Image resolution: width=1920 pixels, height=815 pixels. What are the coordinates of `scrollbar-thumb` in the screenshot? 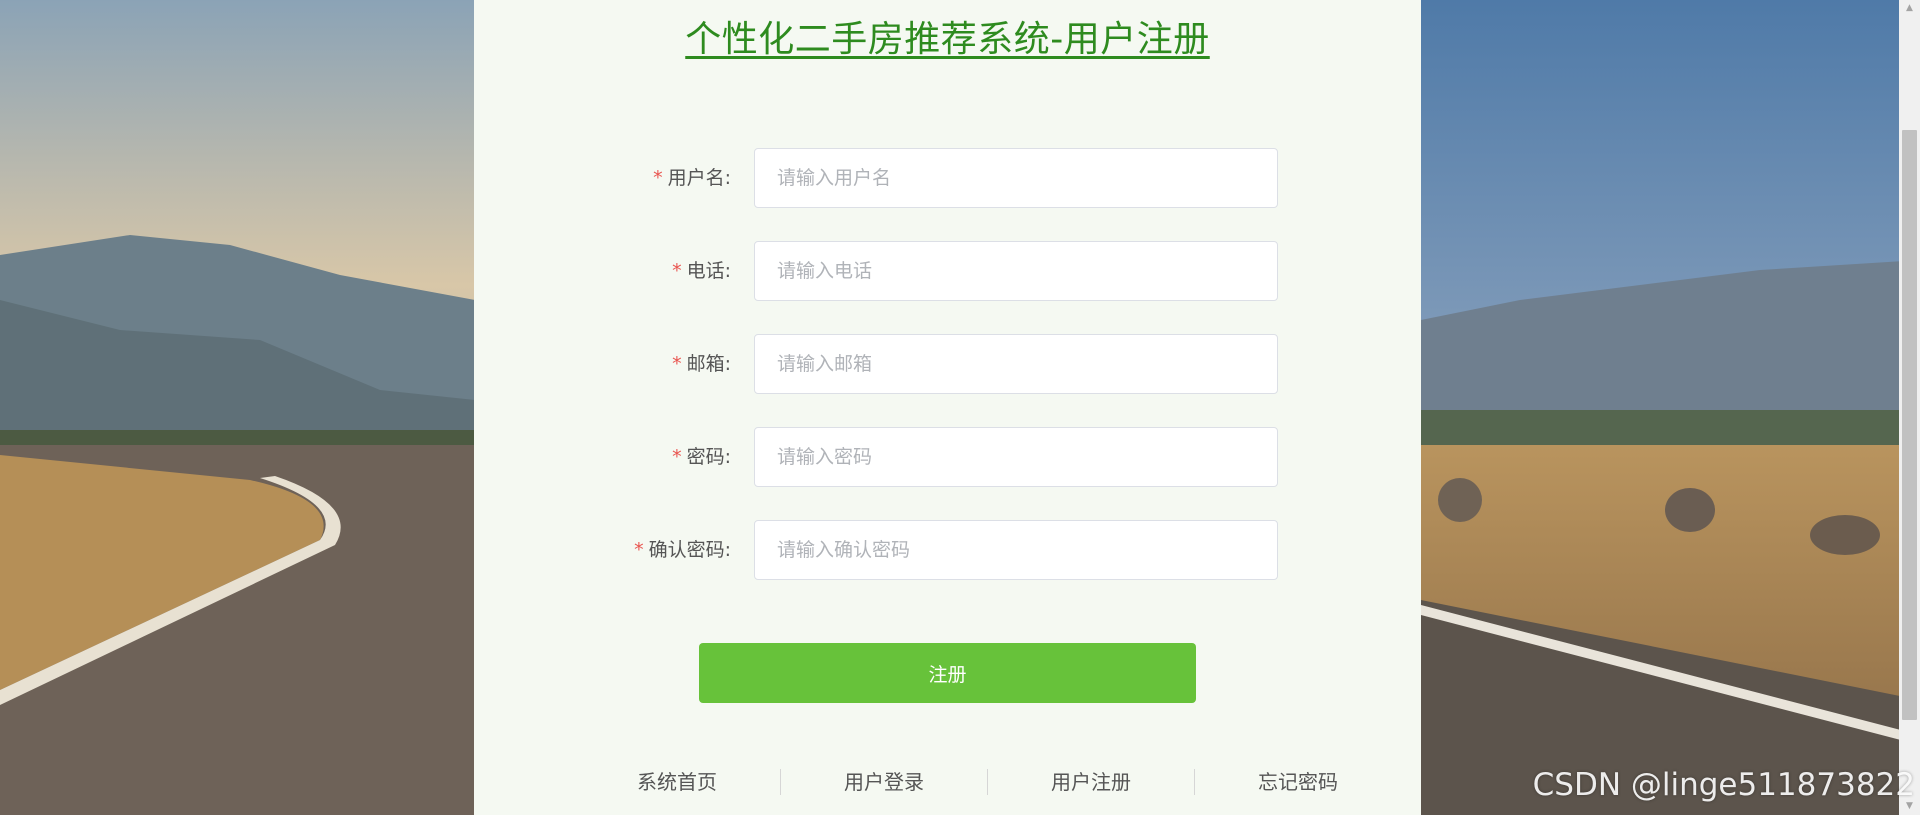 It's located at (1909, 425).